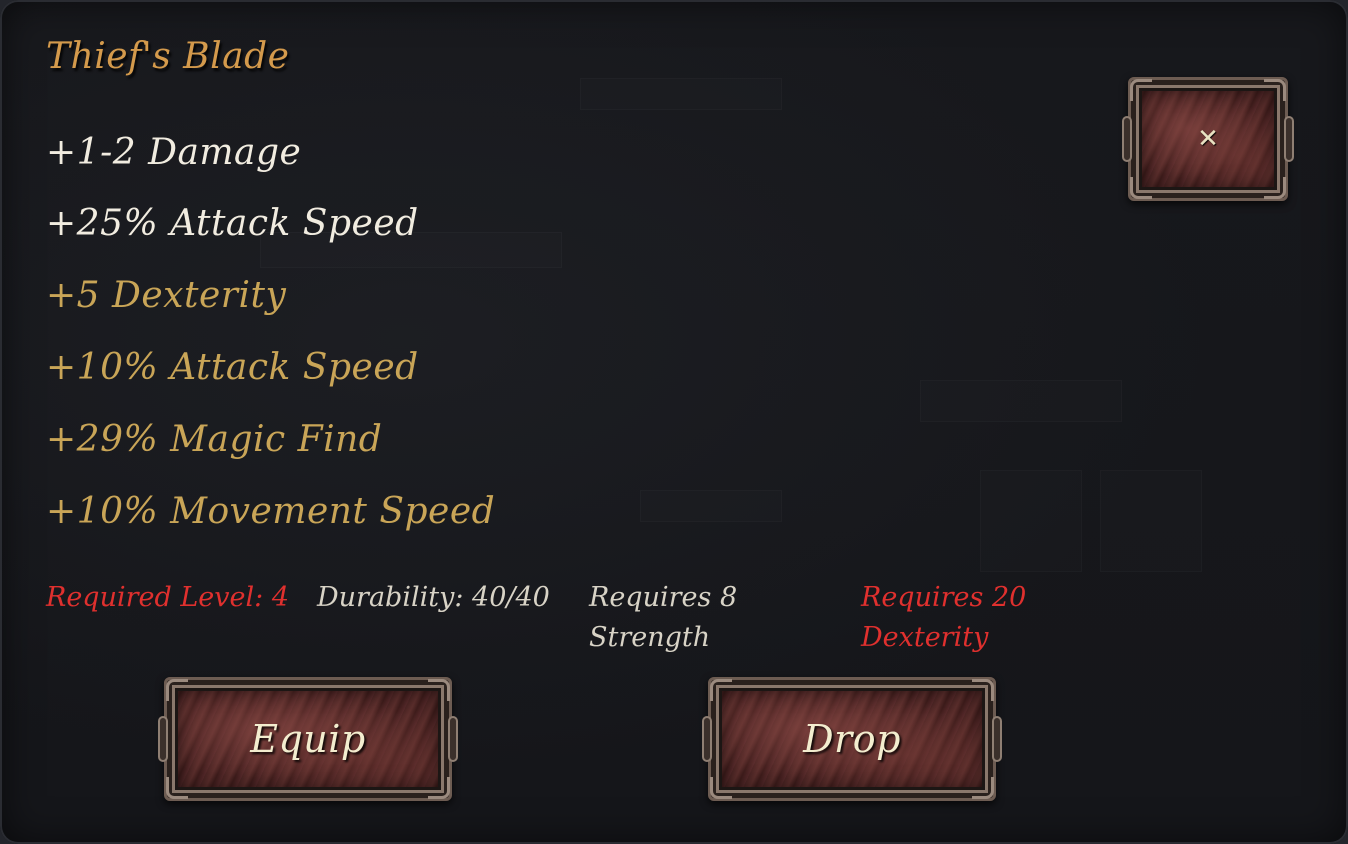  Describe the element at coordinates (663, 618) in the screenshot. I see `strength-requirement: Requires 8 Strength` at that location.